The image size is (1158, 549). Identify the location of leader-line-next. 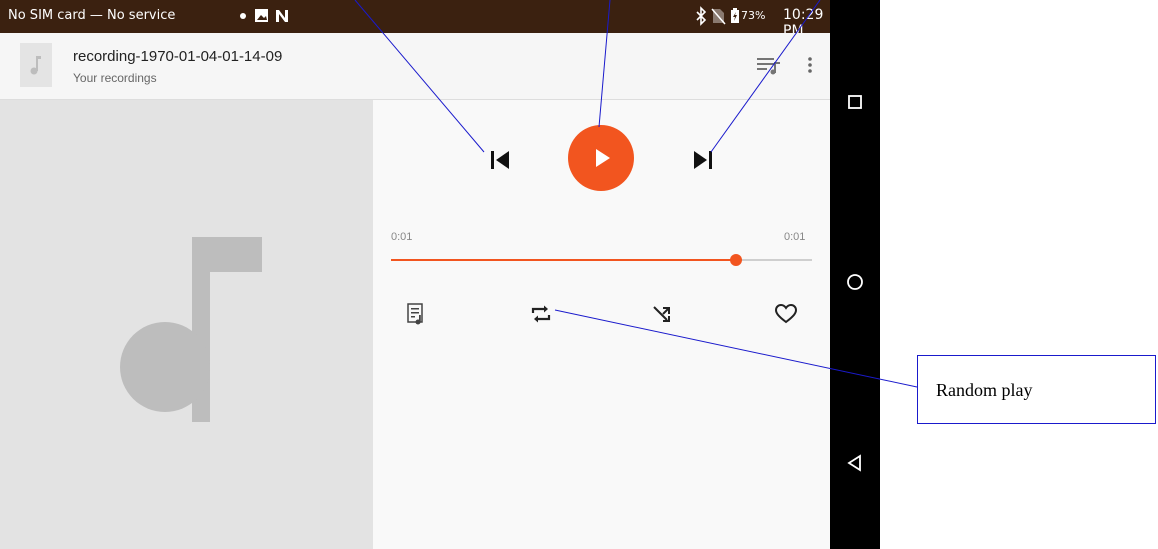
(765, 76).